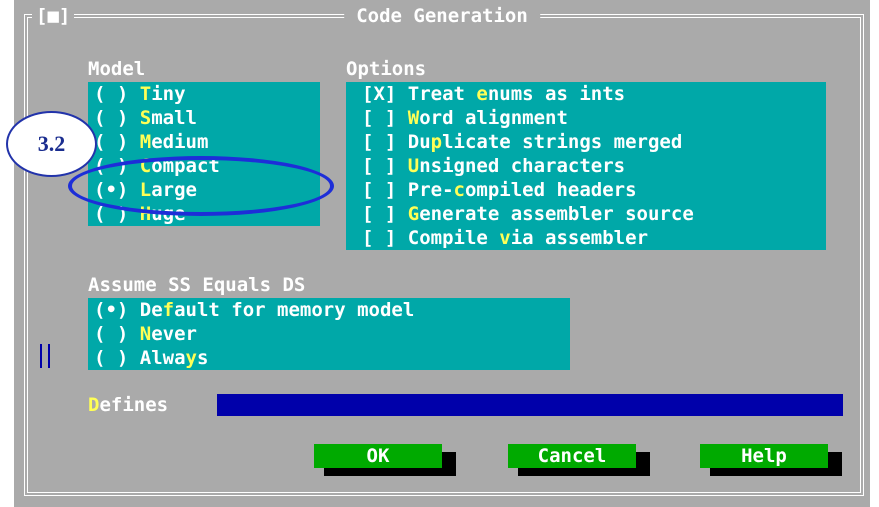 Image resolution: width=879 pixels, height=507 pixels. What do you see at coordinates (493, 94) in the screenshot?
I see `option-treat-enums-as-ints: [X] Treat enums as ints` at bounding box center [493, 94].